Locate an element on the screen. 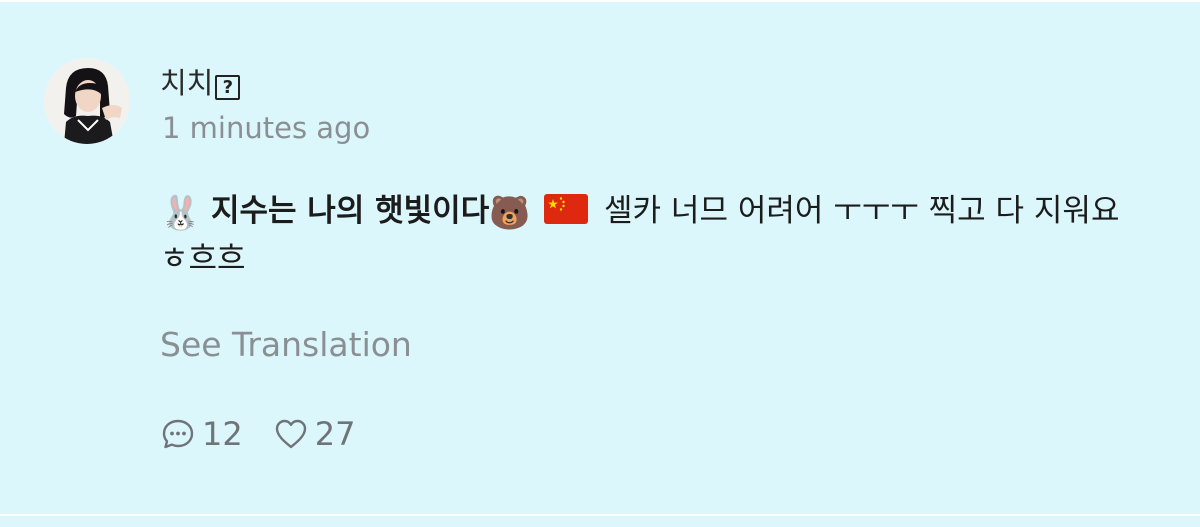 The image size is (1200, 527). reply-button: 12 is located at coordinates (201, 434).